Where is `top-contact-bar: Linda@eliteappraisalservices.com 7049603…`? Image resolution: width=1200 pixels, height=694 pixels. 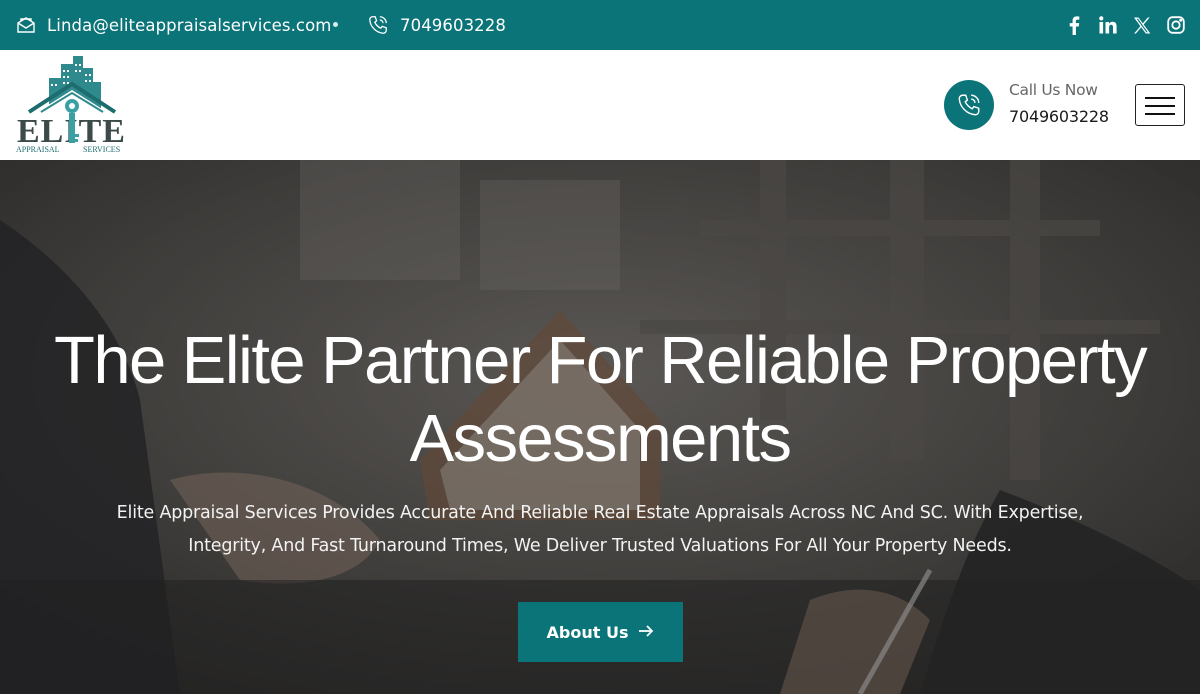
top-contact-bar: Linda@eliteappraisalservices.com 7049603… is located at coordinates (600, 25).